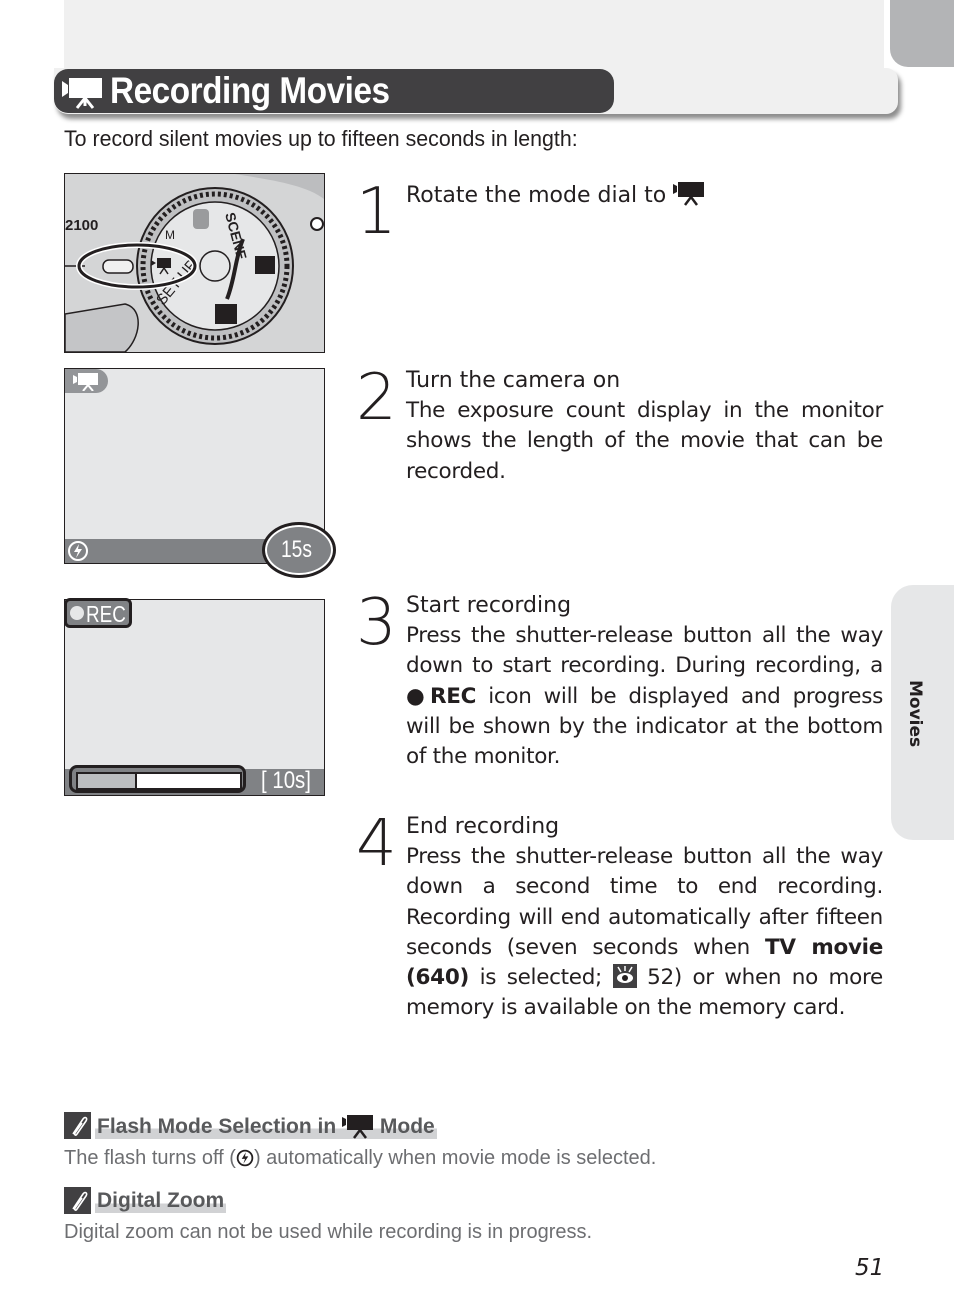 This screenshot has height=1314, width=954. I want to click on chapter-tab-movies: Movies, so click(922, 712).